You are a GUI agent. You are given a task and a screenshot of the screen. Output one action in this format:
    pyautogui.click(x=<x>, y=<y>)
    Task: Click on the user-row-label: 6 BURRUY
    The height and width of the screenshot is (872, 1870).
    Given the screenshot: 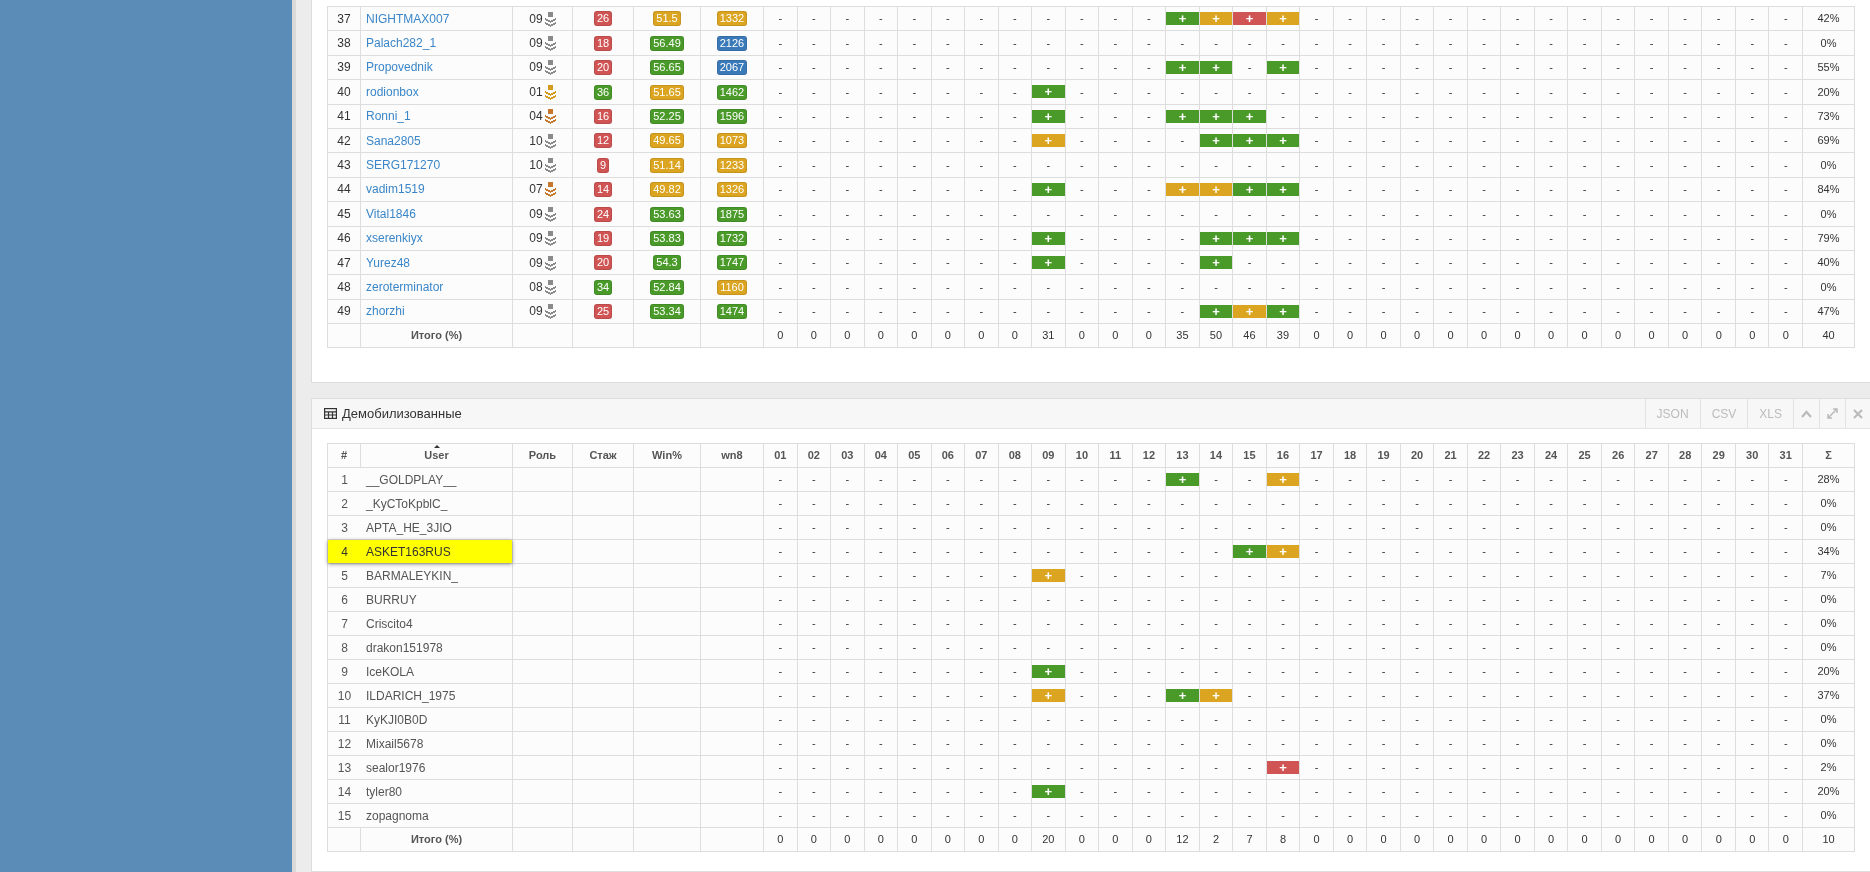 What is the action you would take?
    pyautogui.click(x=420, y=600)
    